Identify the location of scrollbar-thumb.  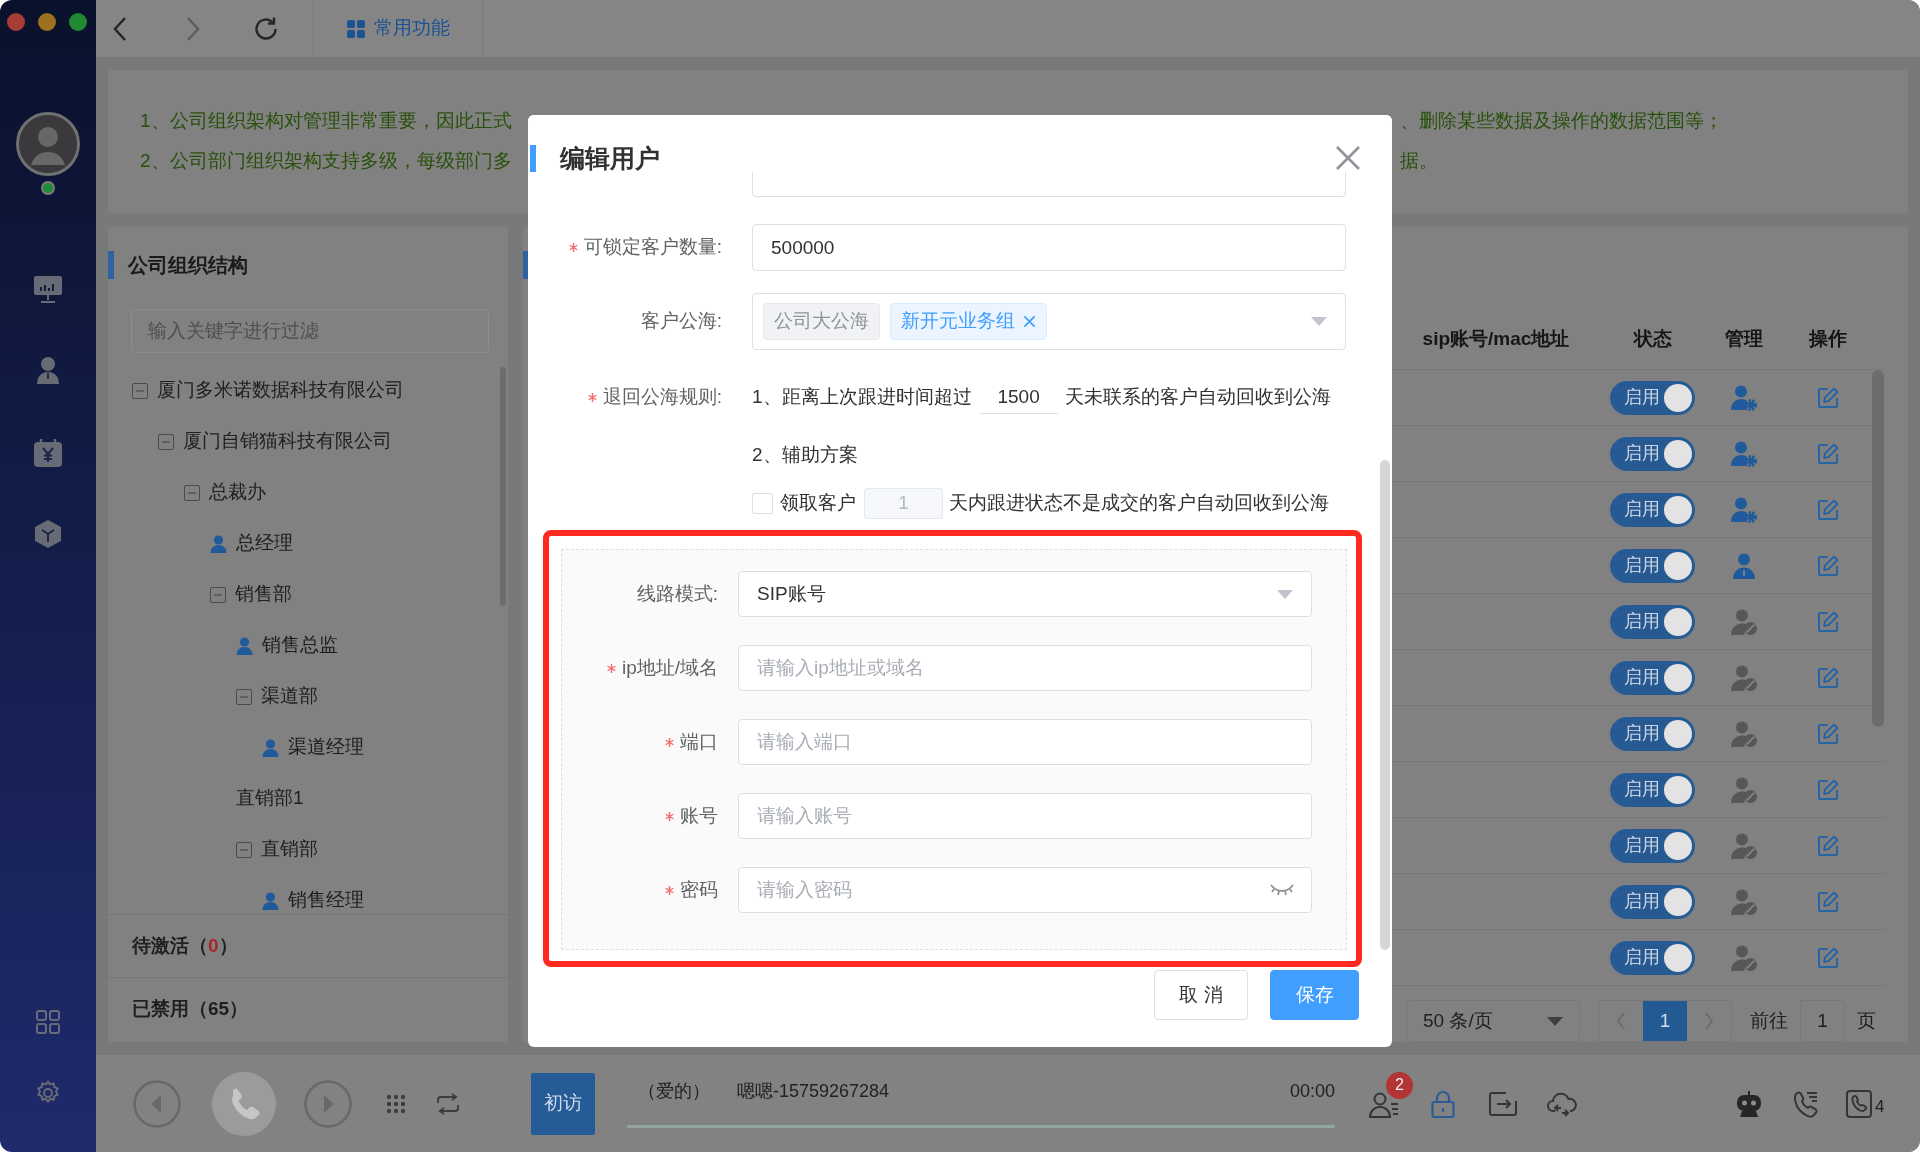
(1385, 705).